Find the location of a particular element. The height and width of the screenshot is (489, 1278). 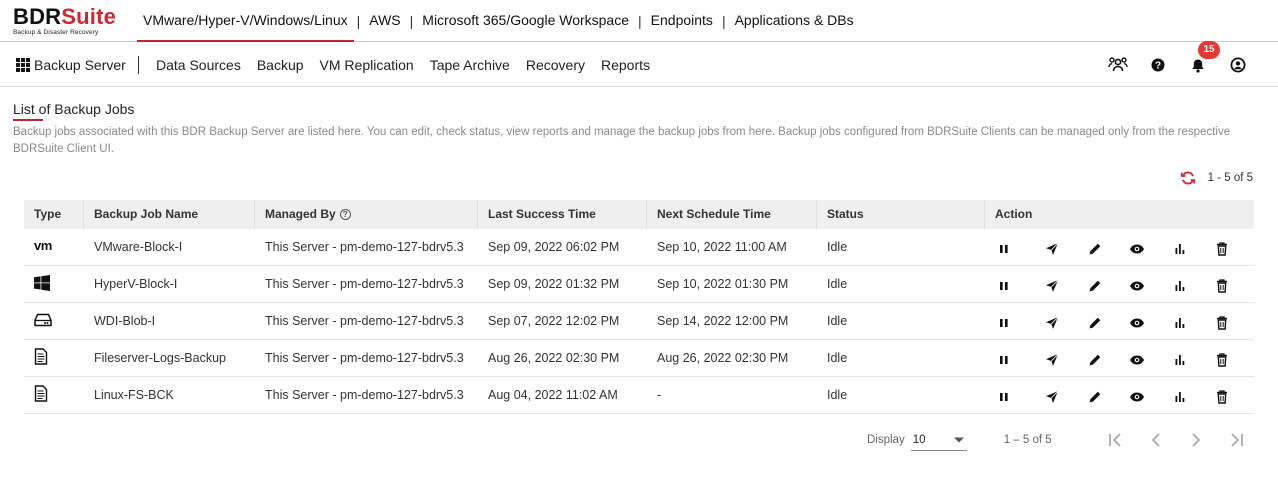

last-page-button is located at coordinates (1236, 440).